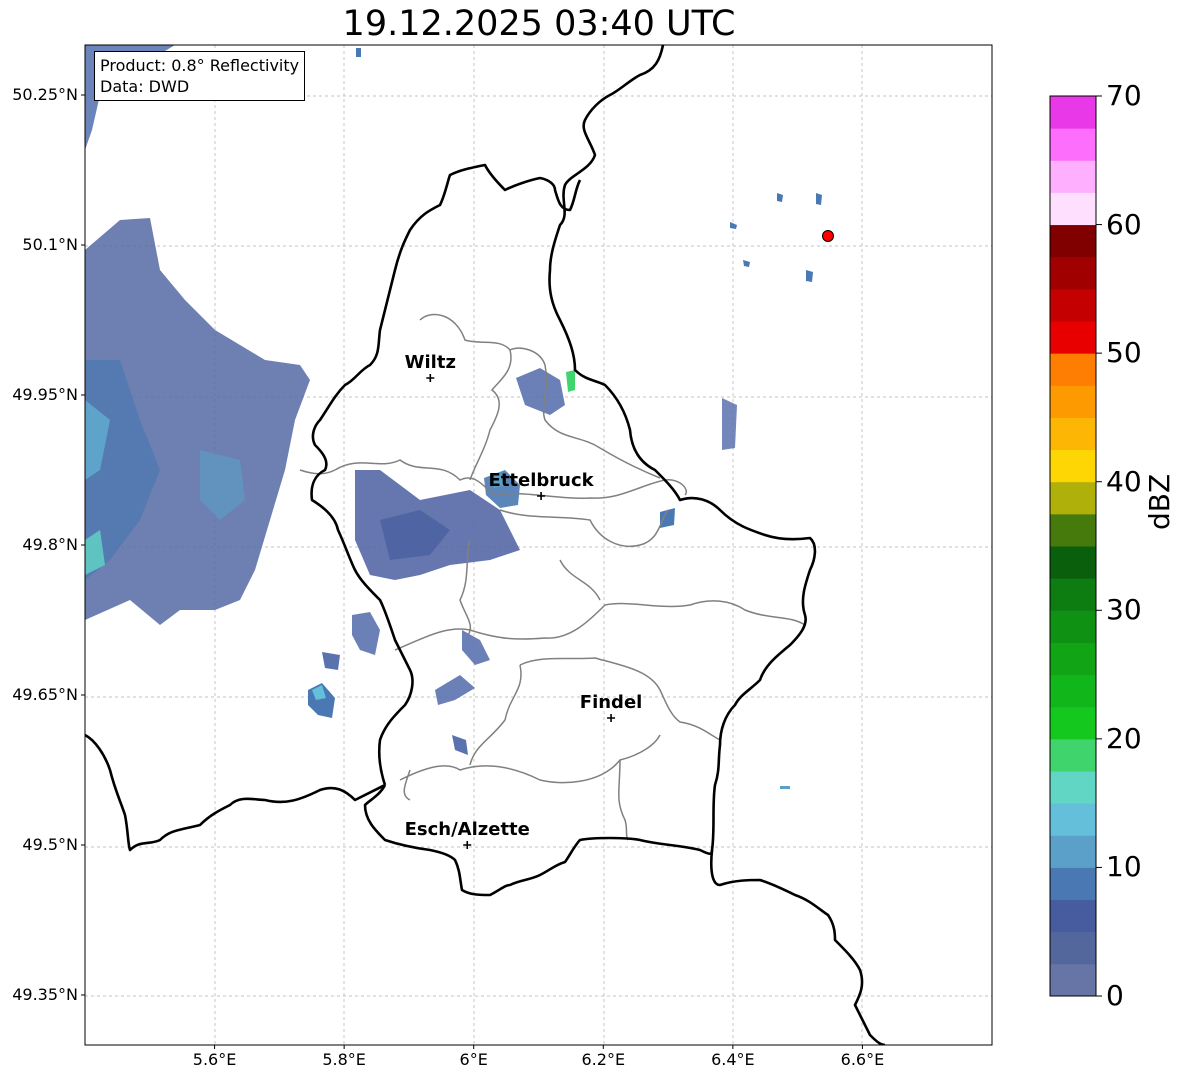  What do you see at coordinates (541, 496) in the screenshot?
I see `city-marker-ettelbruck` at bounding box center [541, 496].